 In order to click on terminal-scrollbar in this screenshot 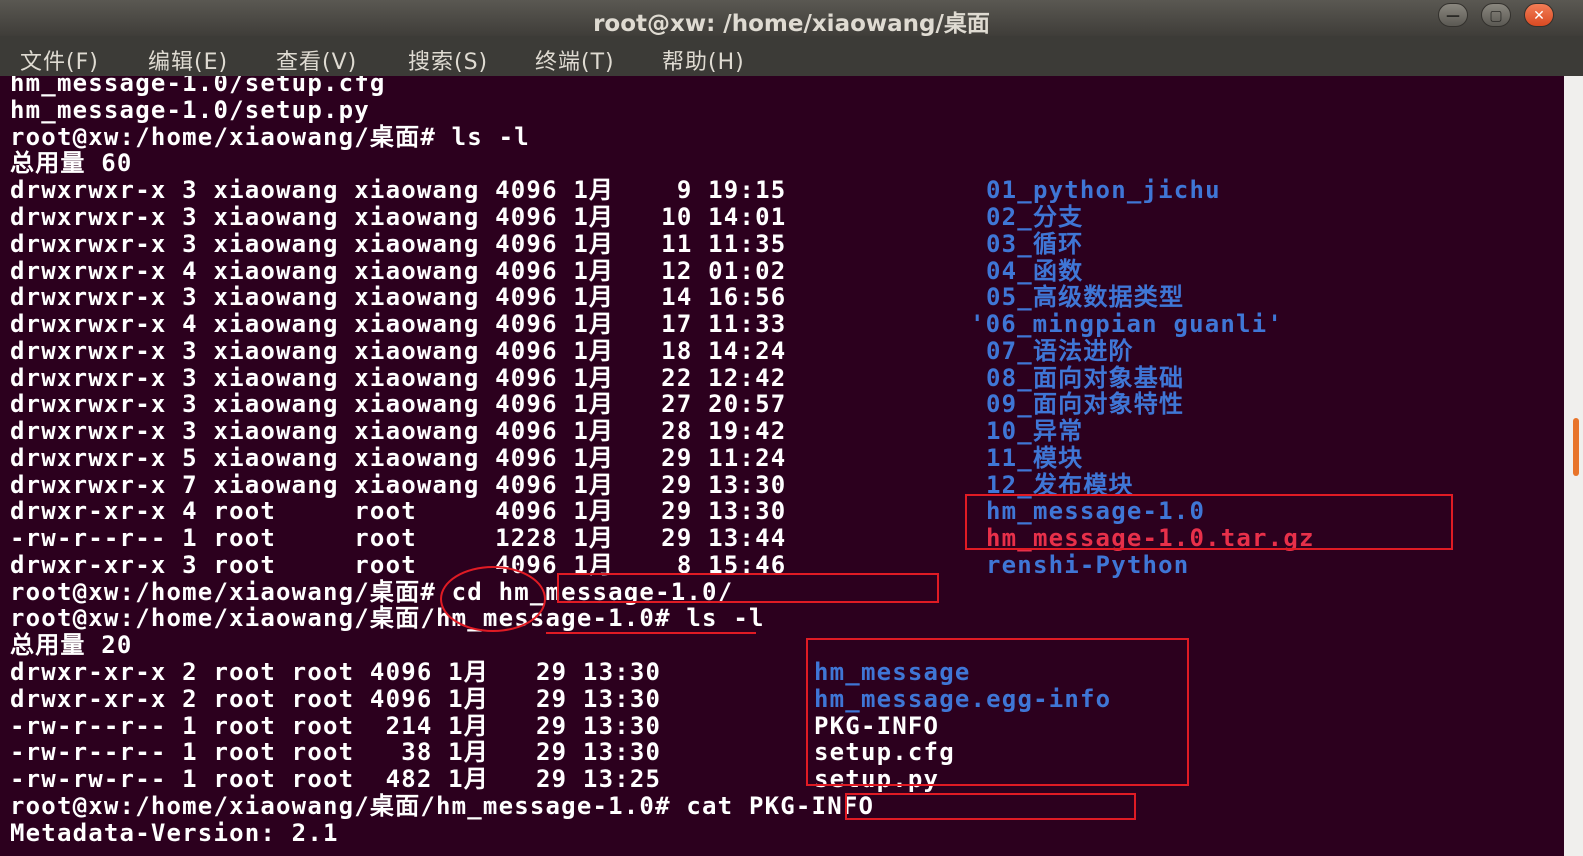, I will do `click(1573, 466)`.